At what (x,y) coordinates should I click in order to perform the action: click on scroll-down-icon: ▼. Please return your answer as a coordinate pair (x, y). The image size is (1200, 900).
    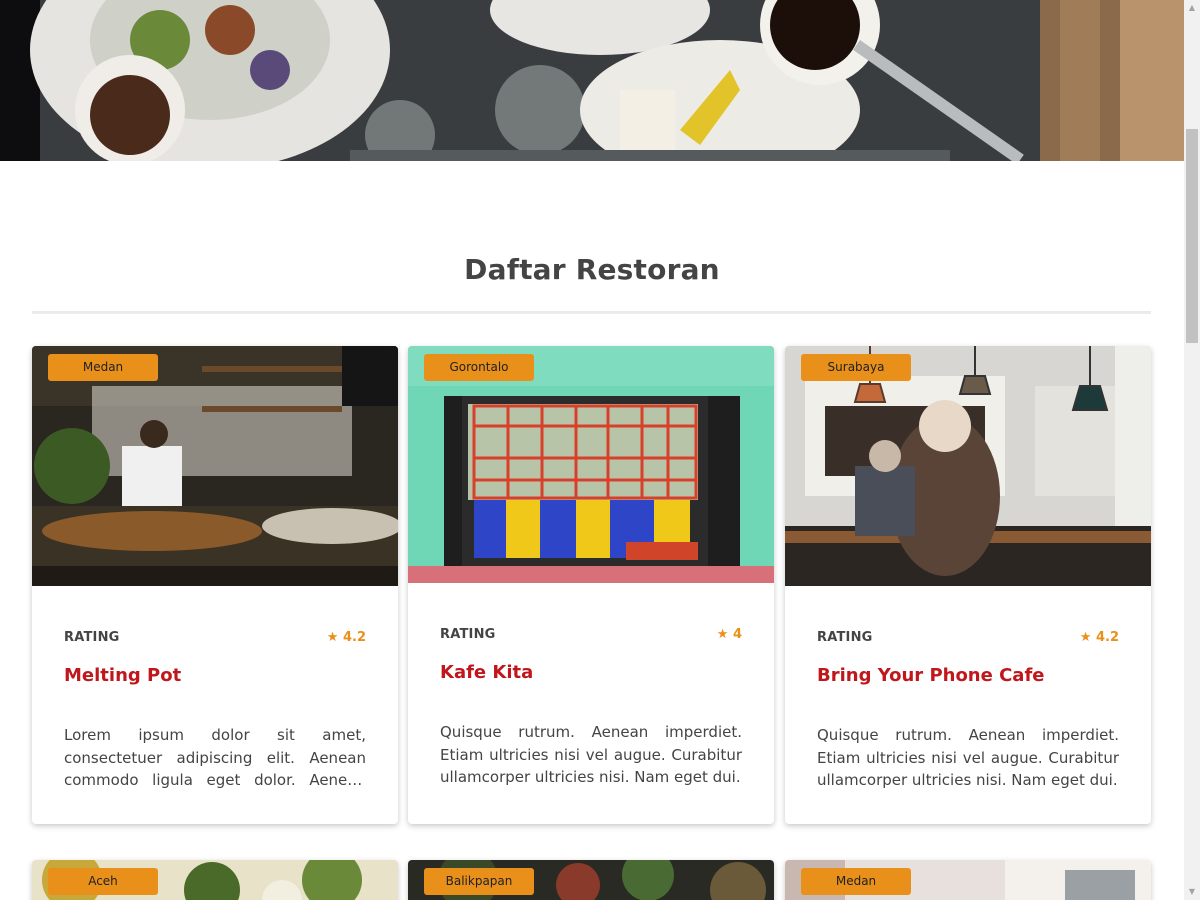
    Looking at the image, I should click on (1192, 892).